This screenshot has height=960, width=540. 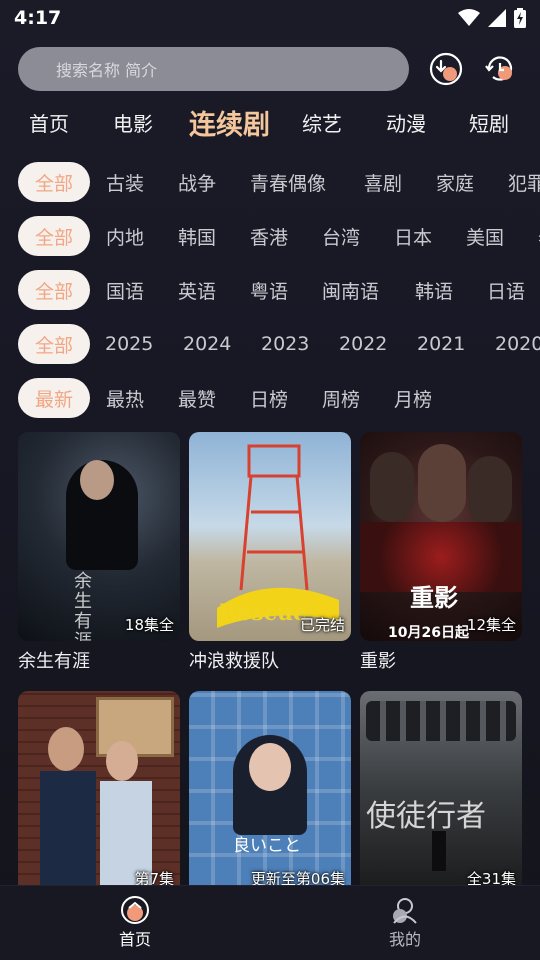 What do you see at coordinates (322, 122) in the screenshot?
I see `tab-variety: 综艺` at bounding box center [322, 122].